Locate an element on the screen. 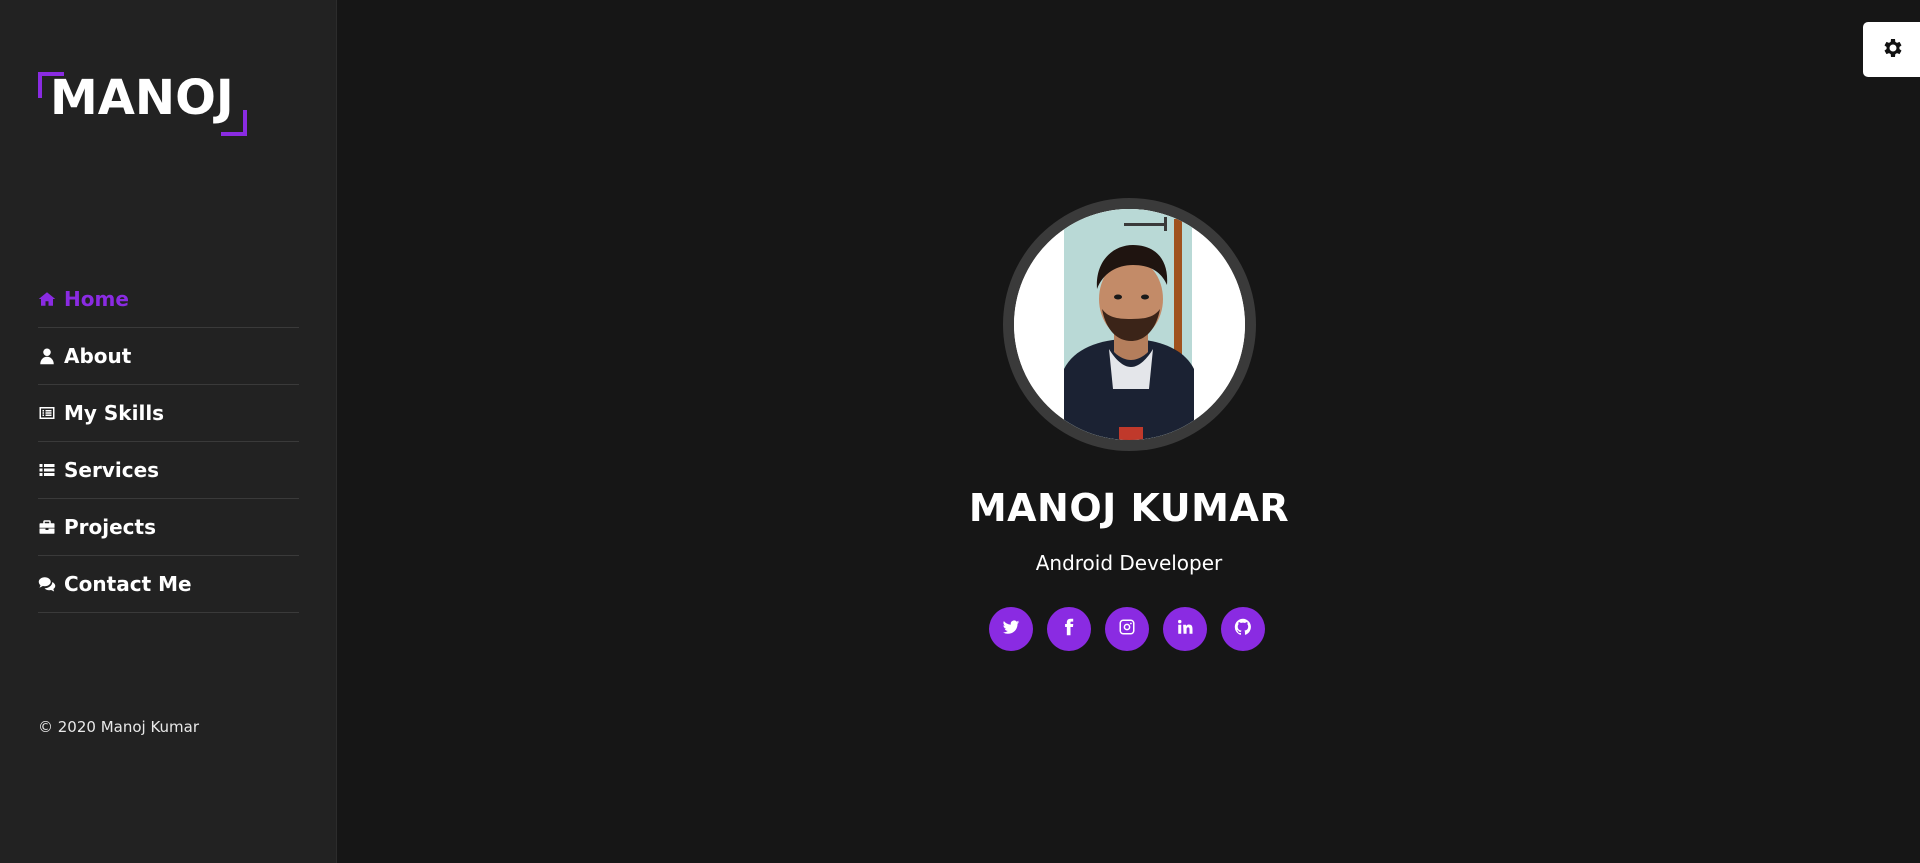  settings-button is located at coordinates (1891, 49).